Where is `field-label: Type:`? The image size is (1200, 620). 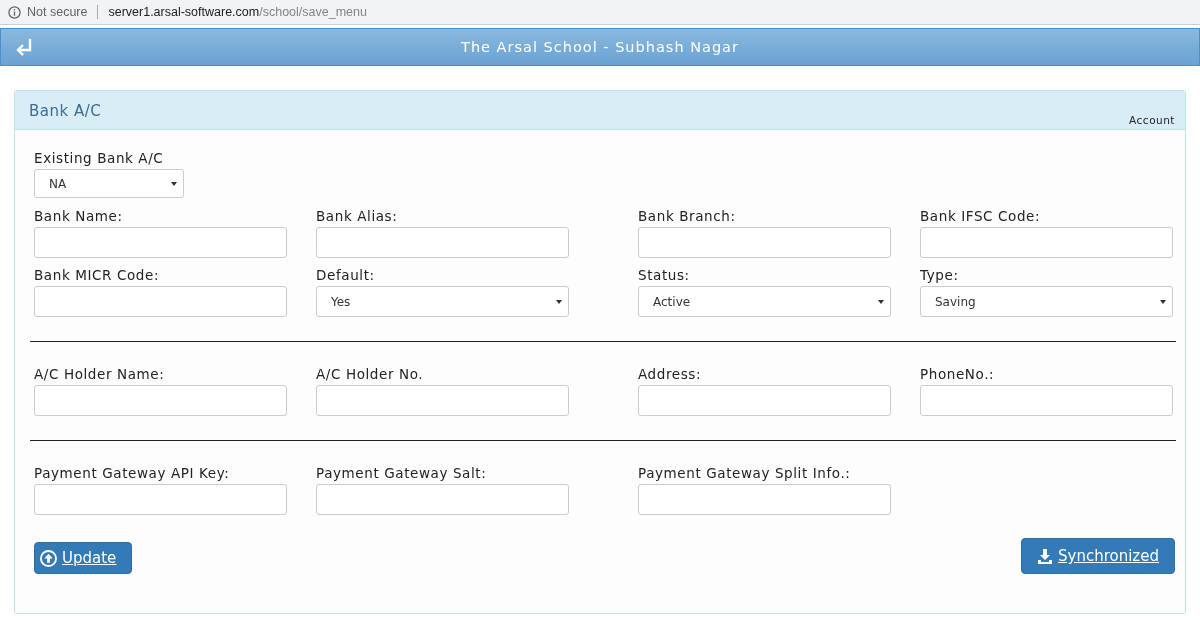 field-label: Type: is located at coordinates (940, 275).